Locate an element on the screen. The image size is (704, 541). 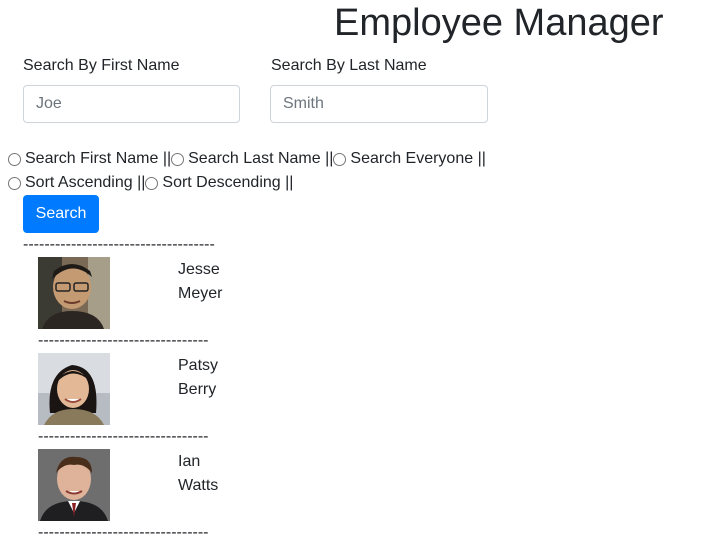
sort-ascending-option: Sort Ascending || is located at coordinates (76, 183).